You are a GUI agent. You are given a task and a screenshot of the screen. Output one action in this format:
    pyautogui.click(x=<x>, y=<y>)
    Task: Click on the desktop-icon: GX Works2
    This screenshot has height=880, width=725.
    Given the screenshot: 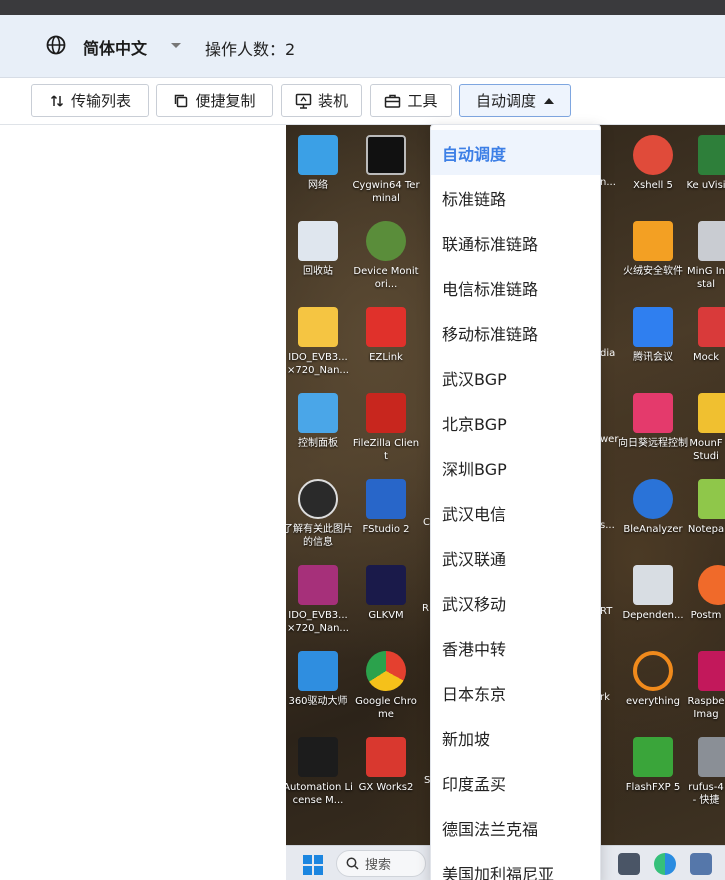 What is the action you would take?
    pyautogui.click(x=386, y=774)
    